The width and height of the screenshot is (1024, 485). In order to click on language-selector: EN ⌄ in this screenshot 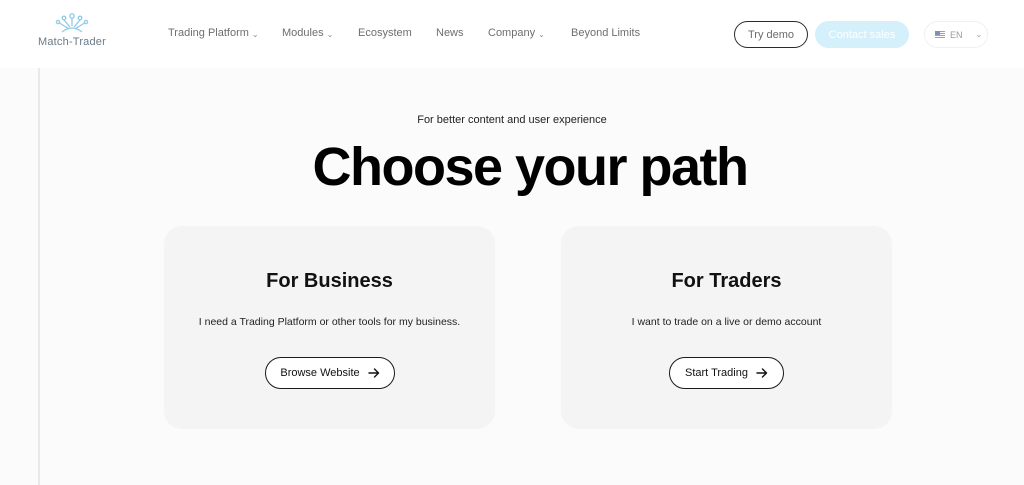, I will do `click(956, 34)`.